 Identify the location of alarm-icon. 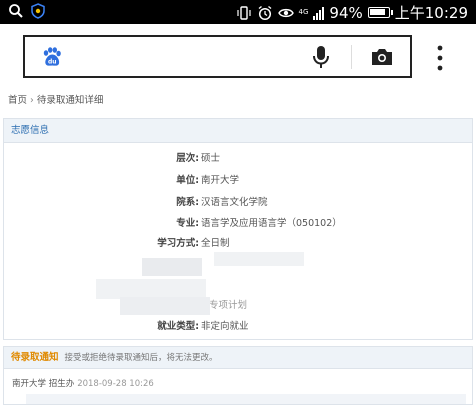
(264, 12).